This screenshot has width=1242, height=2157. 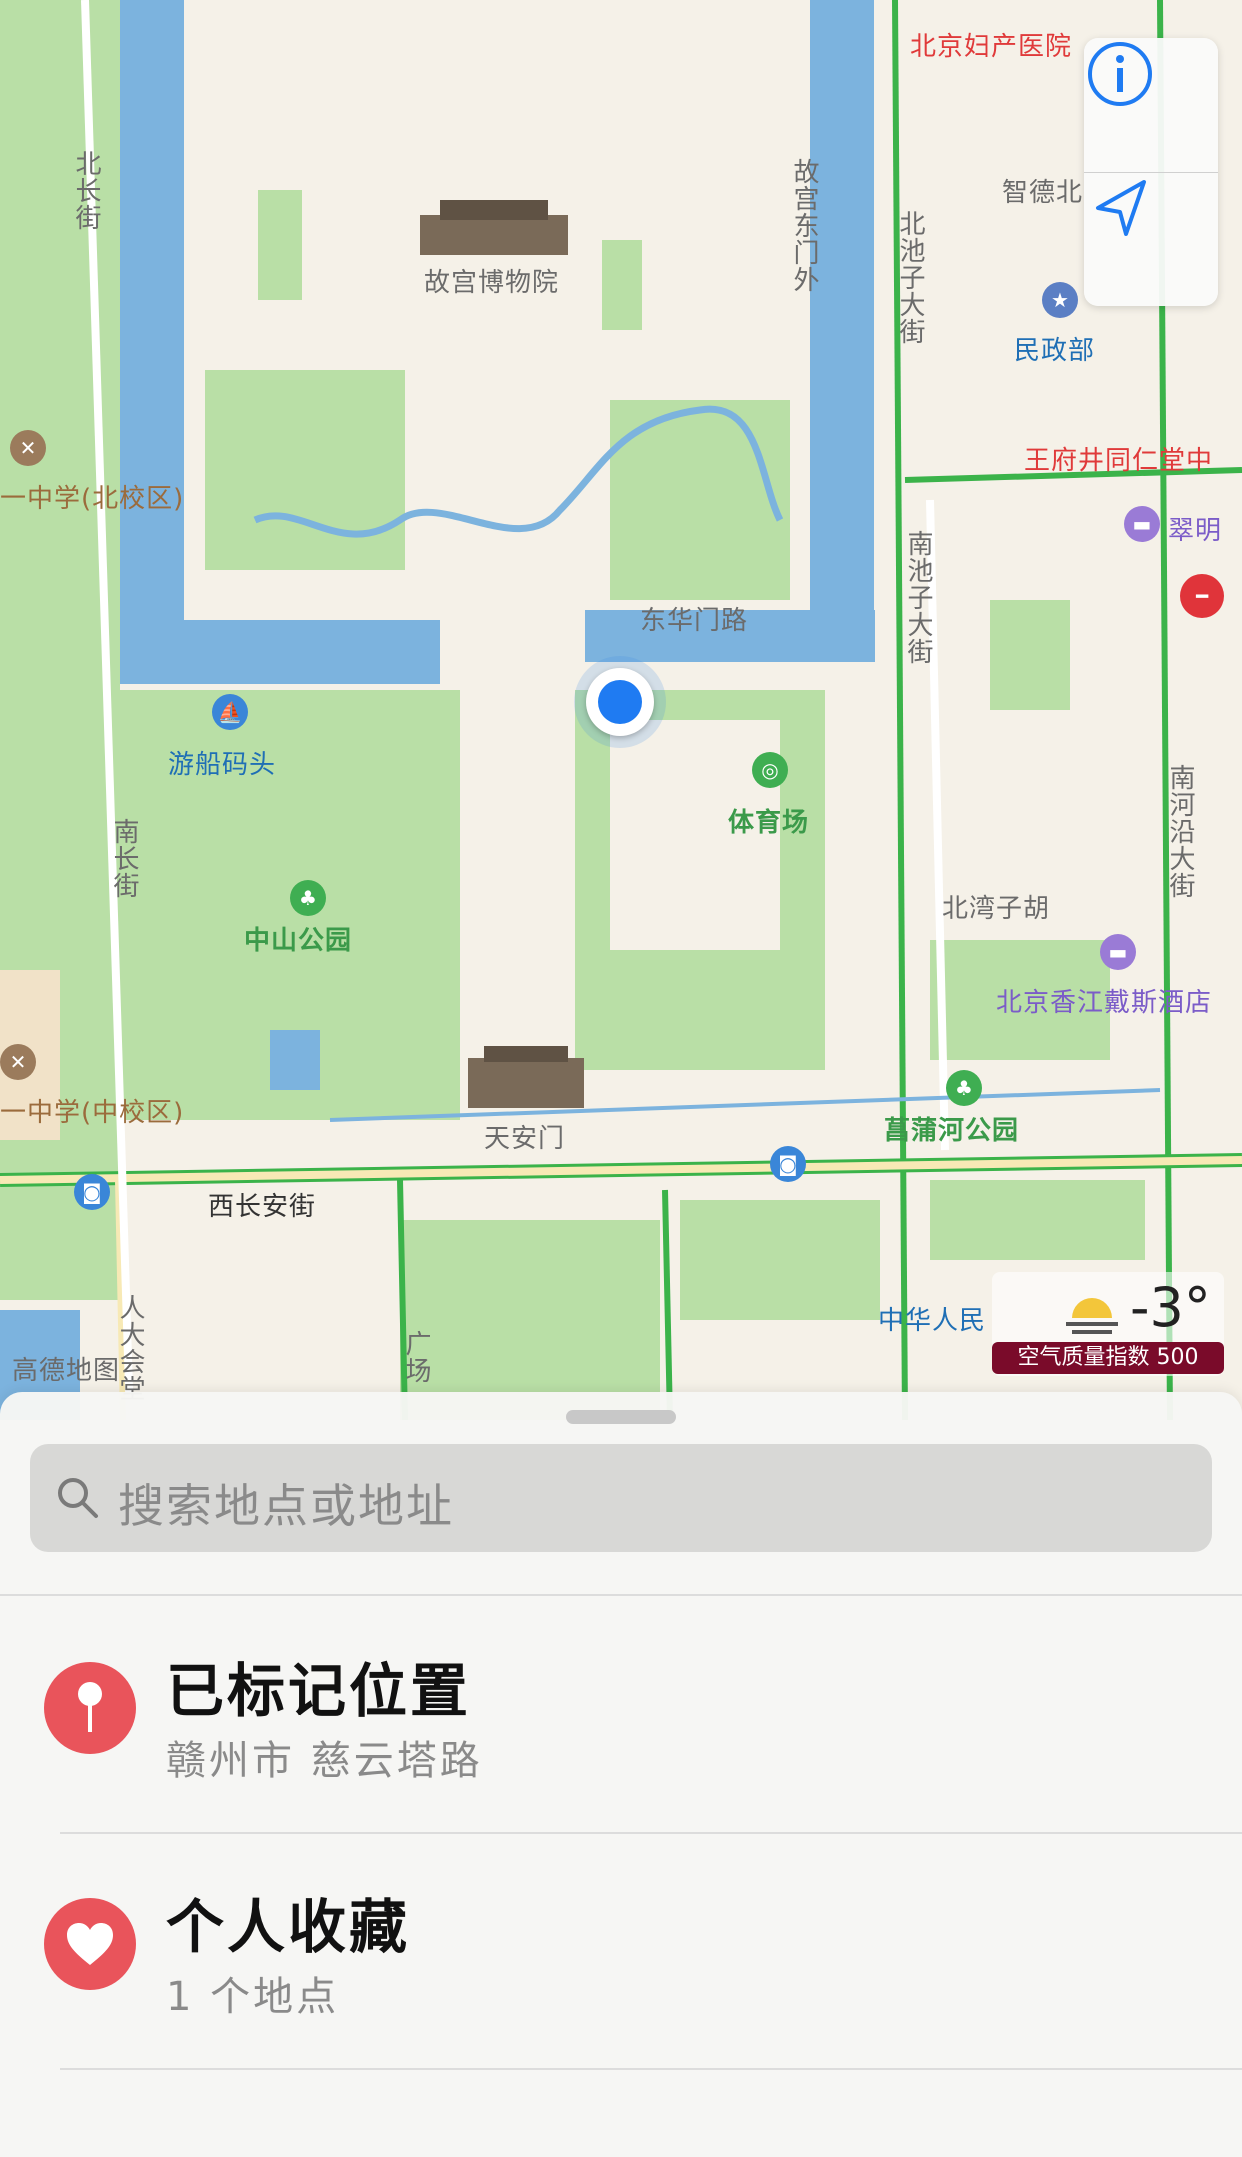 I want to click on map-label-west-changan: 西长安街, so click(x=262, y=1207).